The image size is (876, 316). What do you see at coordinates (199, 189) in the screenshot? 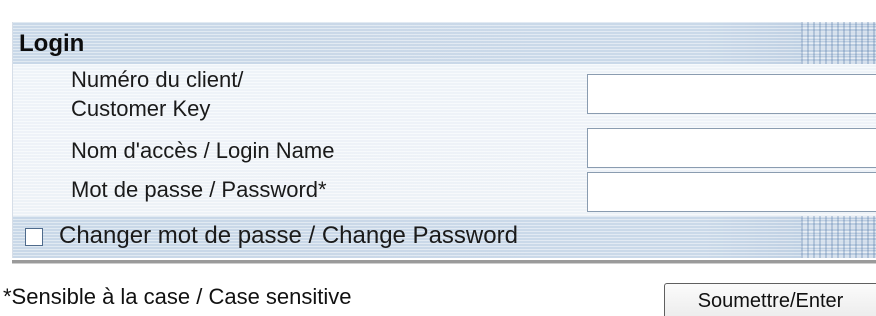
I see `password-label: Mot de passe / Password*` at bounding box center [199, 189].